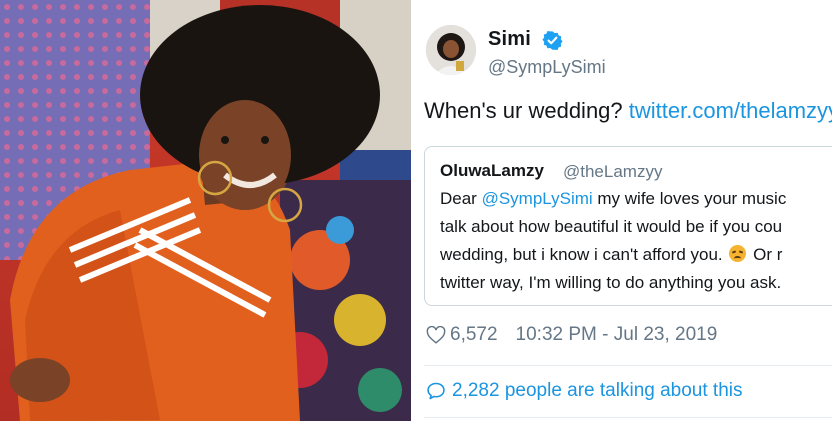  Describe the element at coordinates (461, 198) in the screenshot. I see `quote-text: Dear` at that location.